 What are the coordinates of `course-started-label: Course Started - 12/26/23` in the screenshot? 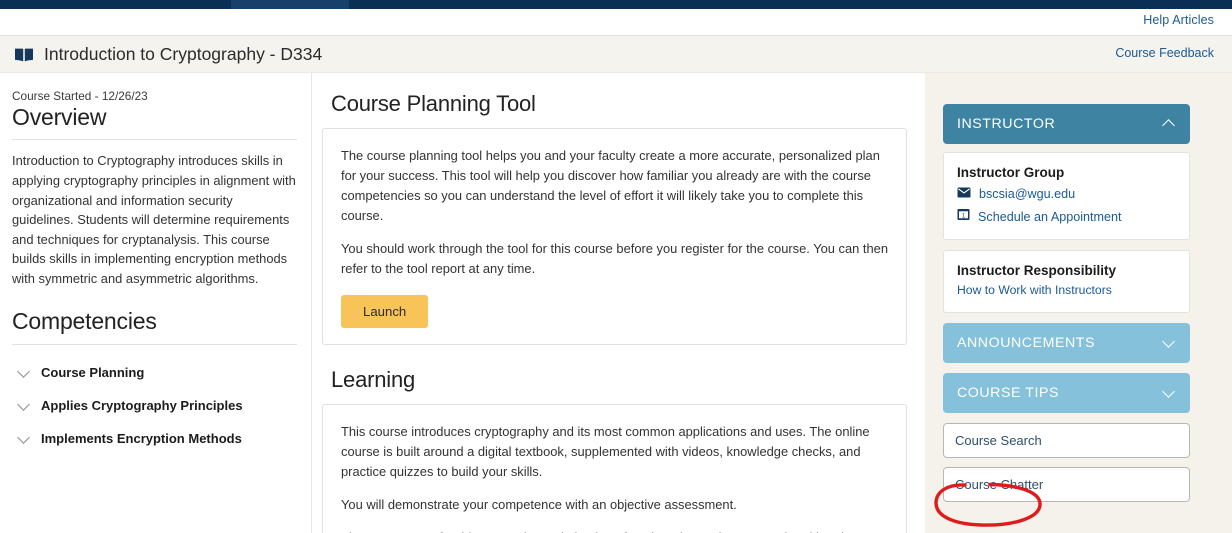 It's located at (80, 96).